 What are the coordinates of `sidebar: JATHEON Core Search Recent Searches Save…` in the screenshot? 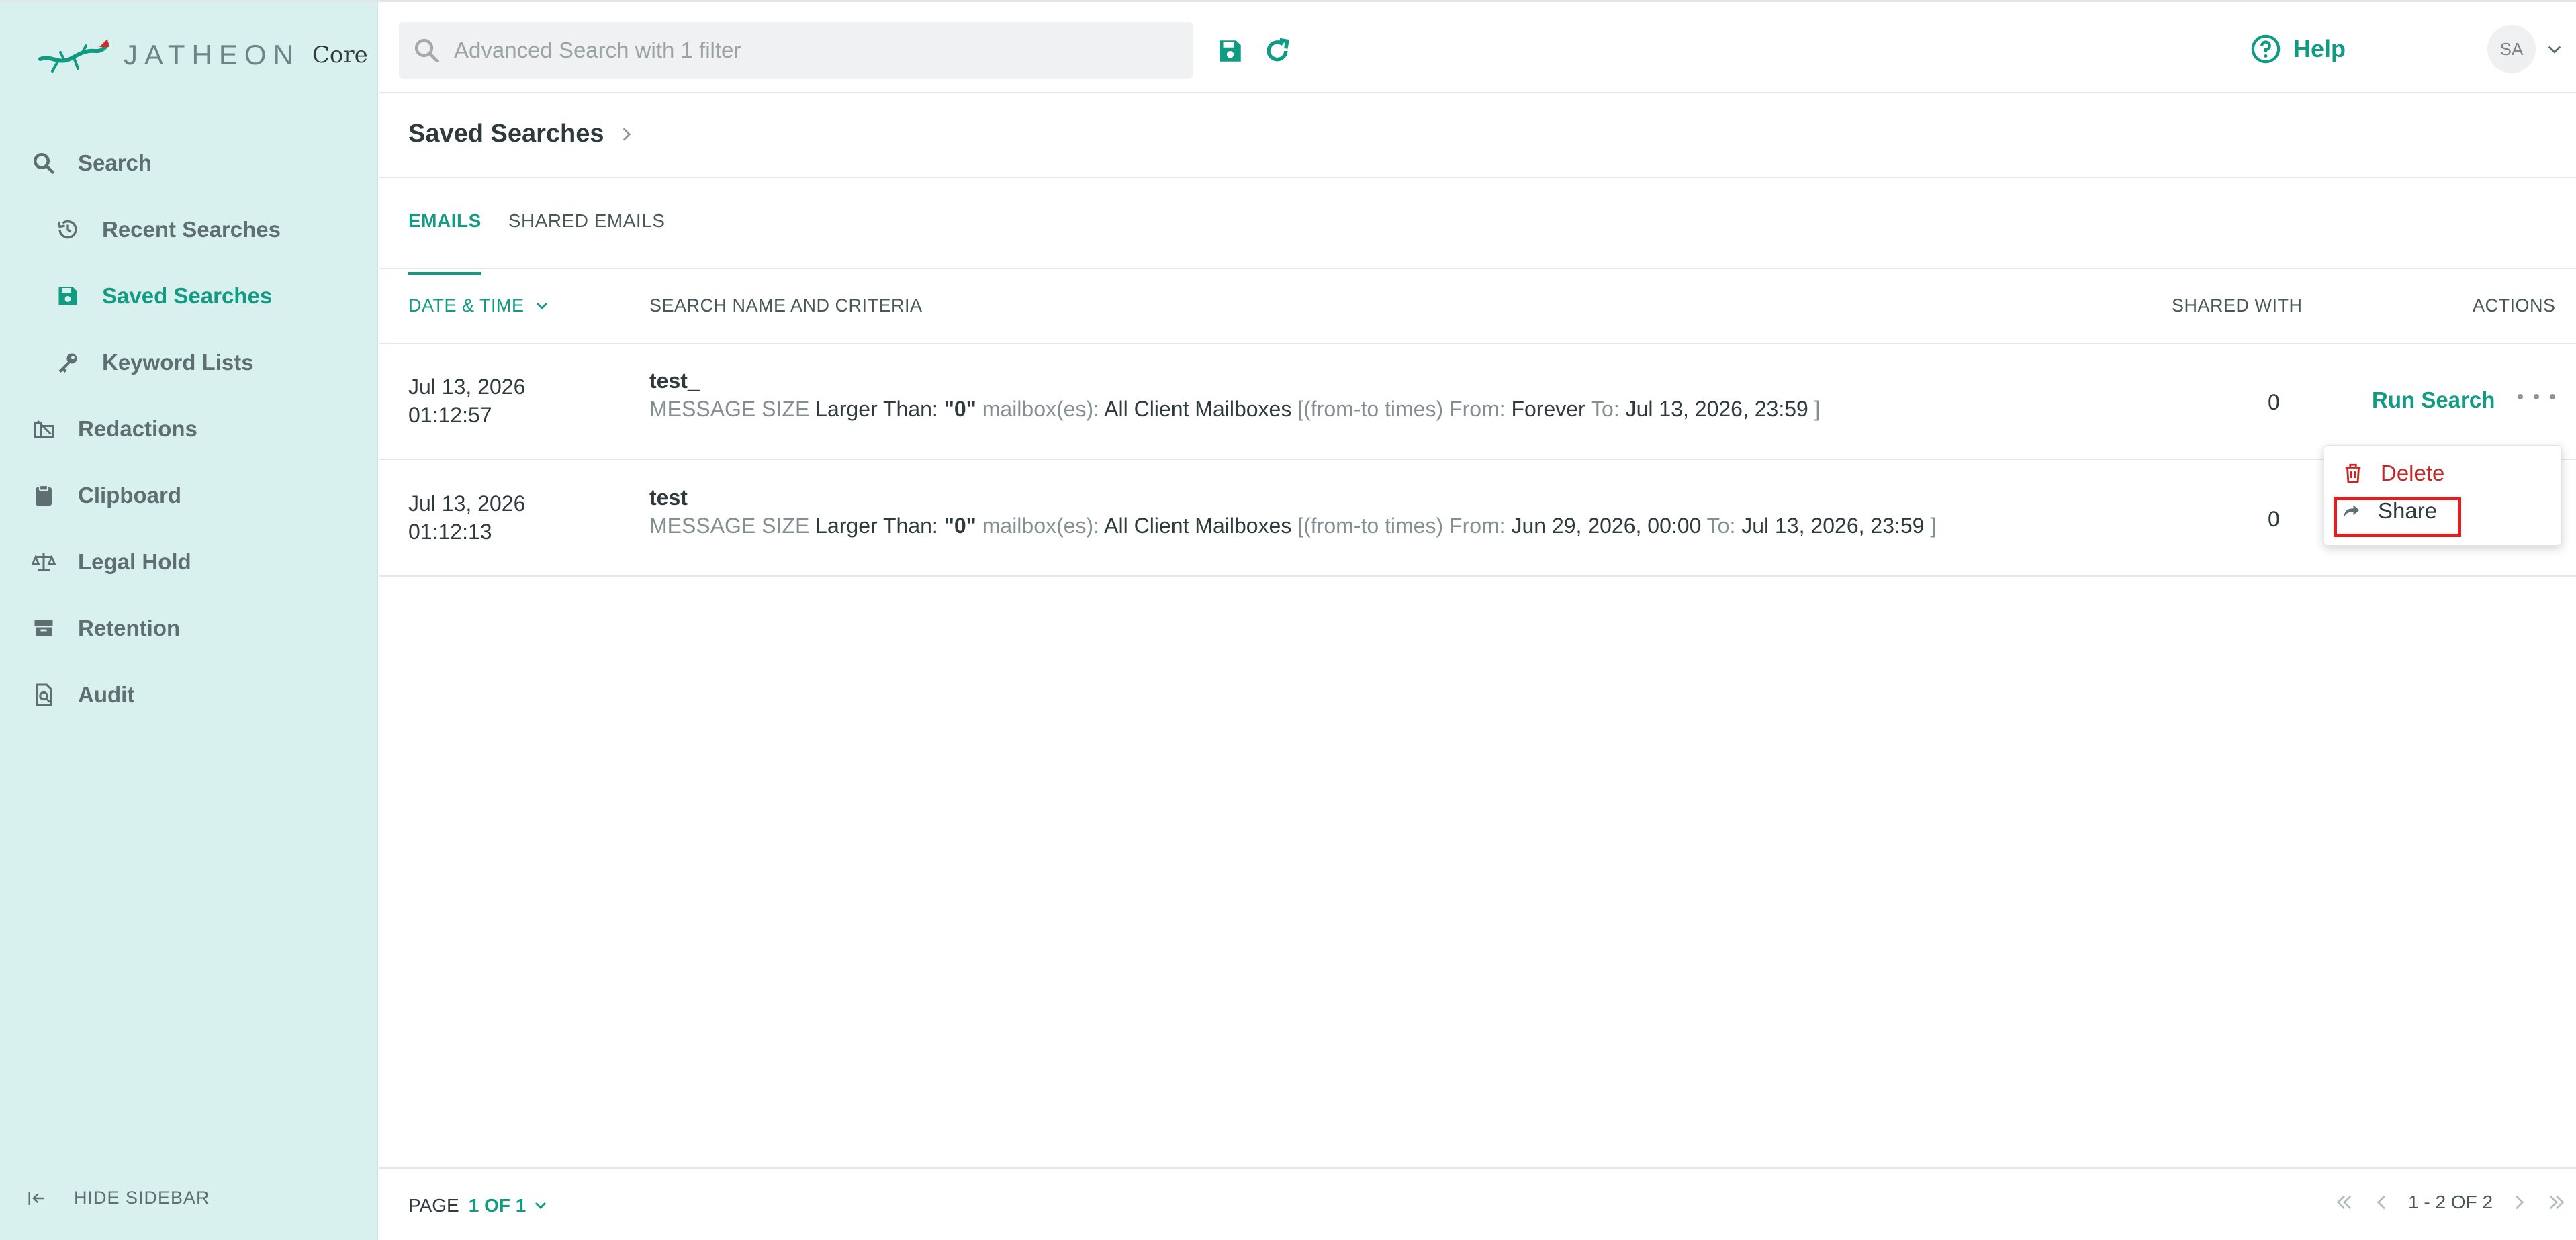 It's located at (189, 621).